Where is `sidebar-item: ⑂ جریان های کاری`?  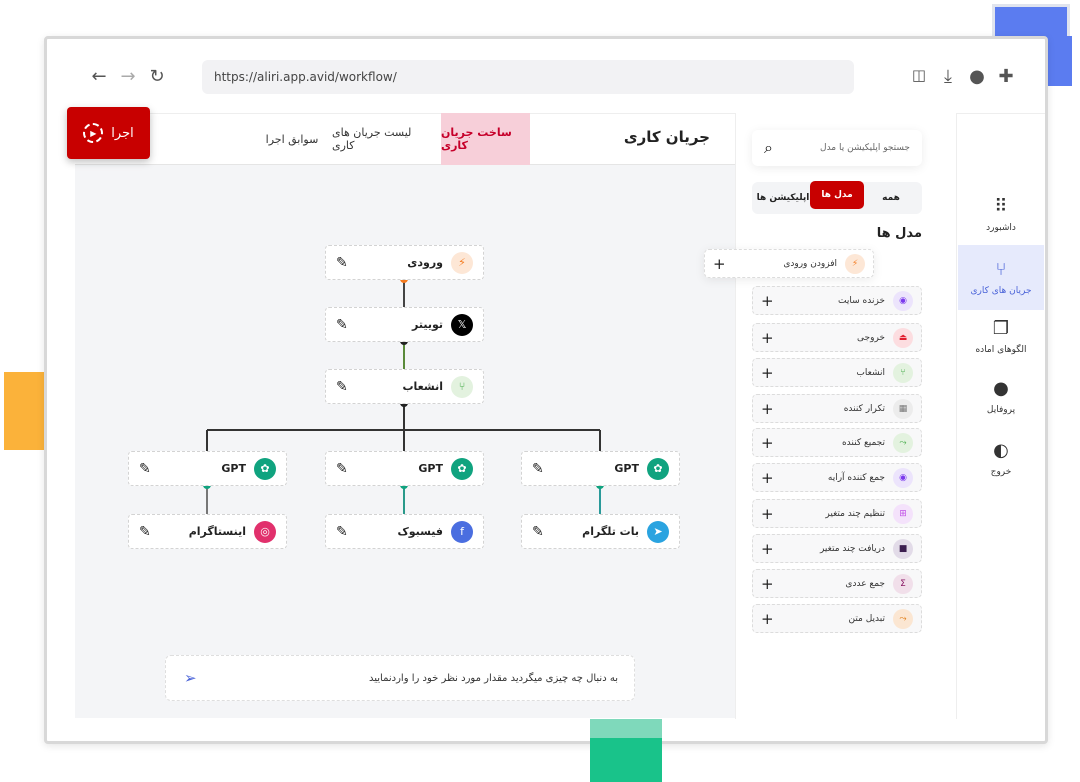
sidebar-item: ⑂ جریان های کاری is located at coordinates (1001, 277).